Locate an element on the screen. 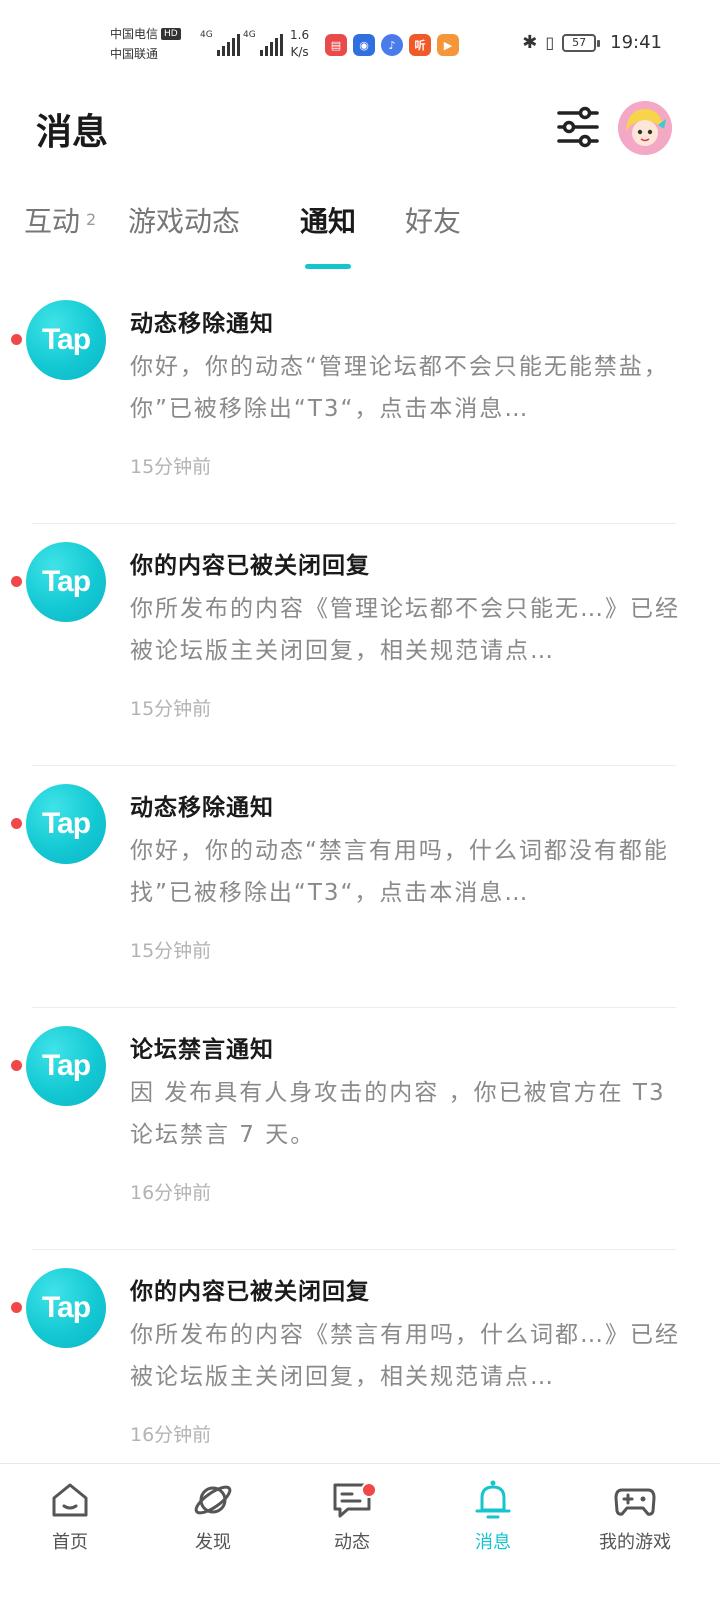 The image size is (720, 1600). filter-settings-button is located at coordinates (578, 127).